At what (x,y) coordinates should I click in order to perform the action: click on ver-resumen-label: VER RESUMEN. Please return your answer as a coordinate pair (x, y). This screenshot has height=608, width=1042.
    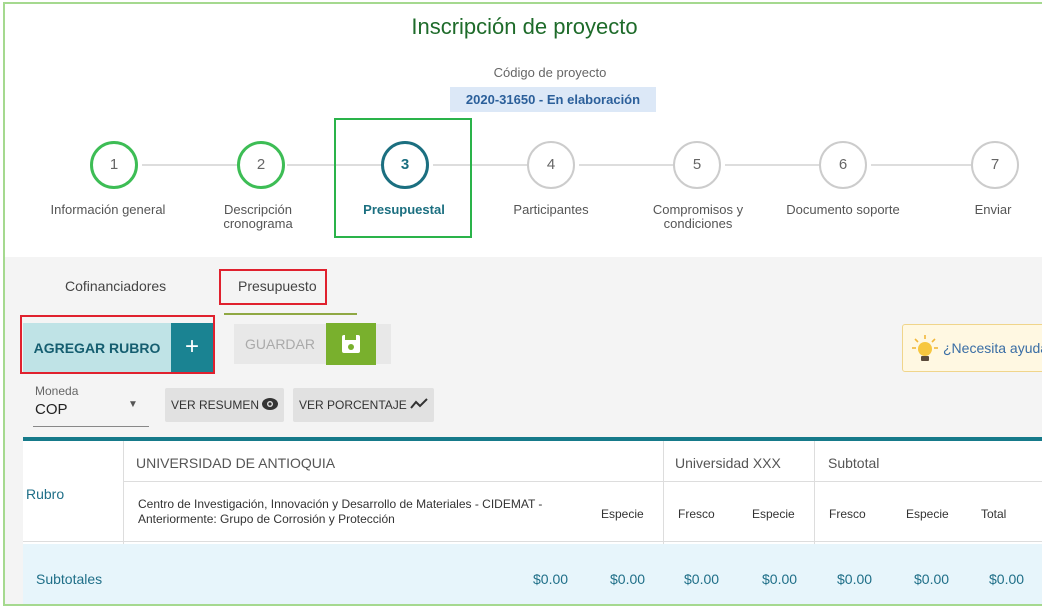
    Looking at the image, I should click on (215, 405).